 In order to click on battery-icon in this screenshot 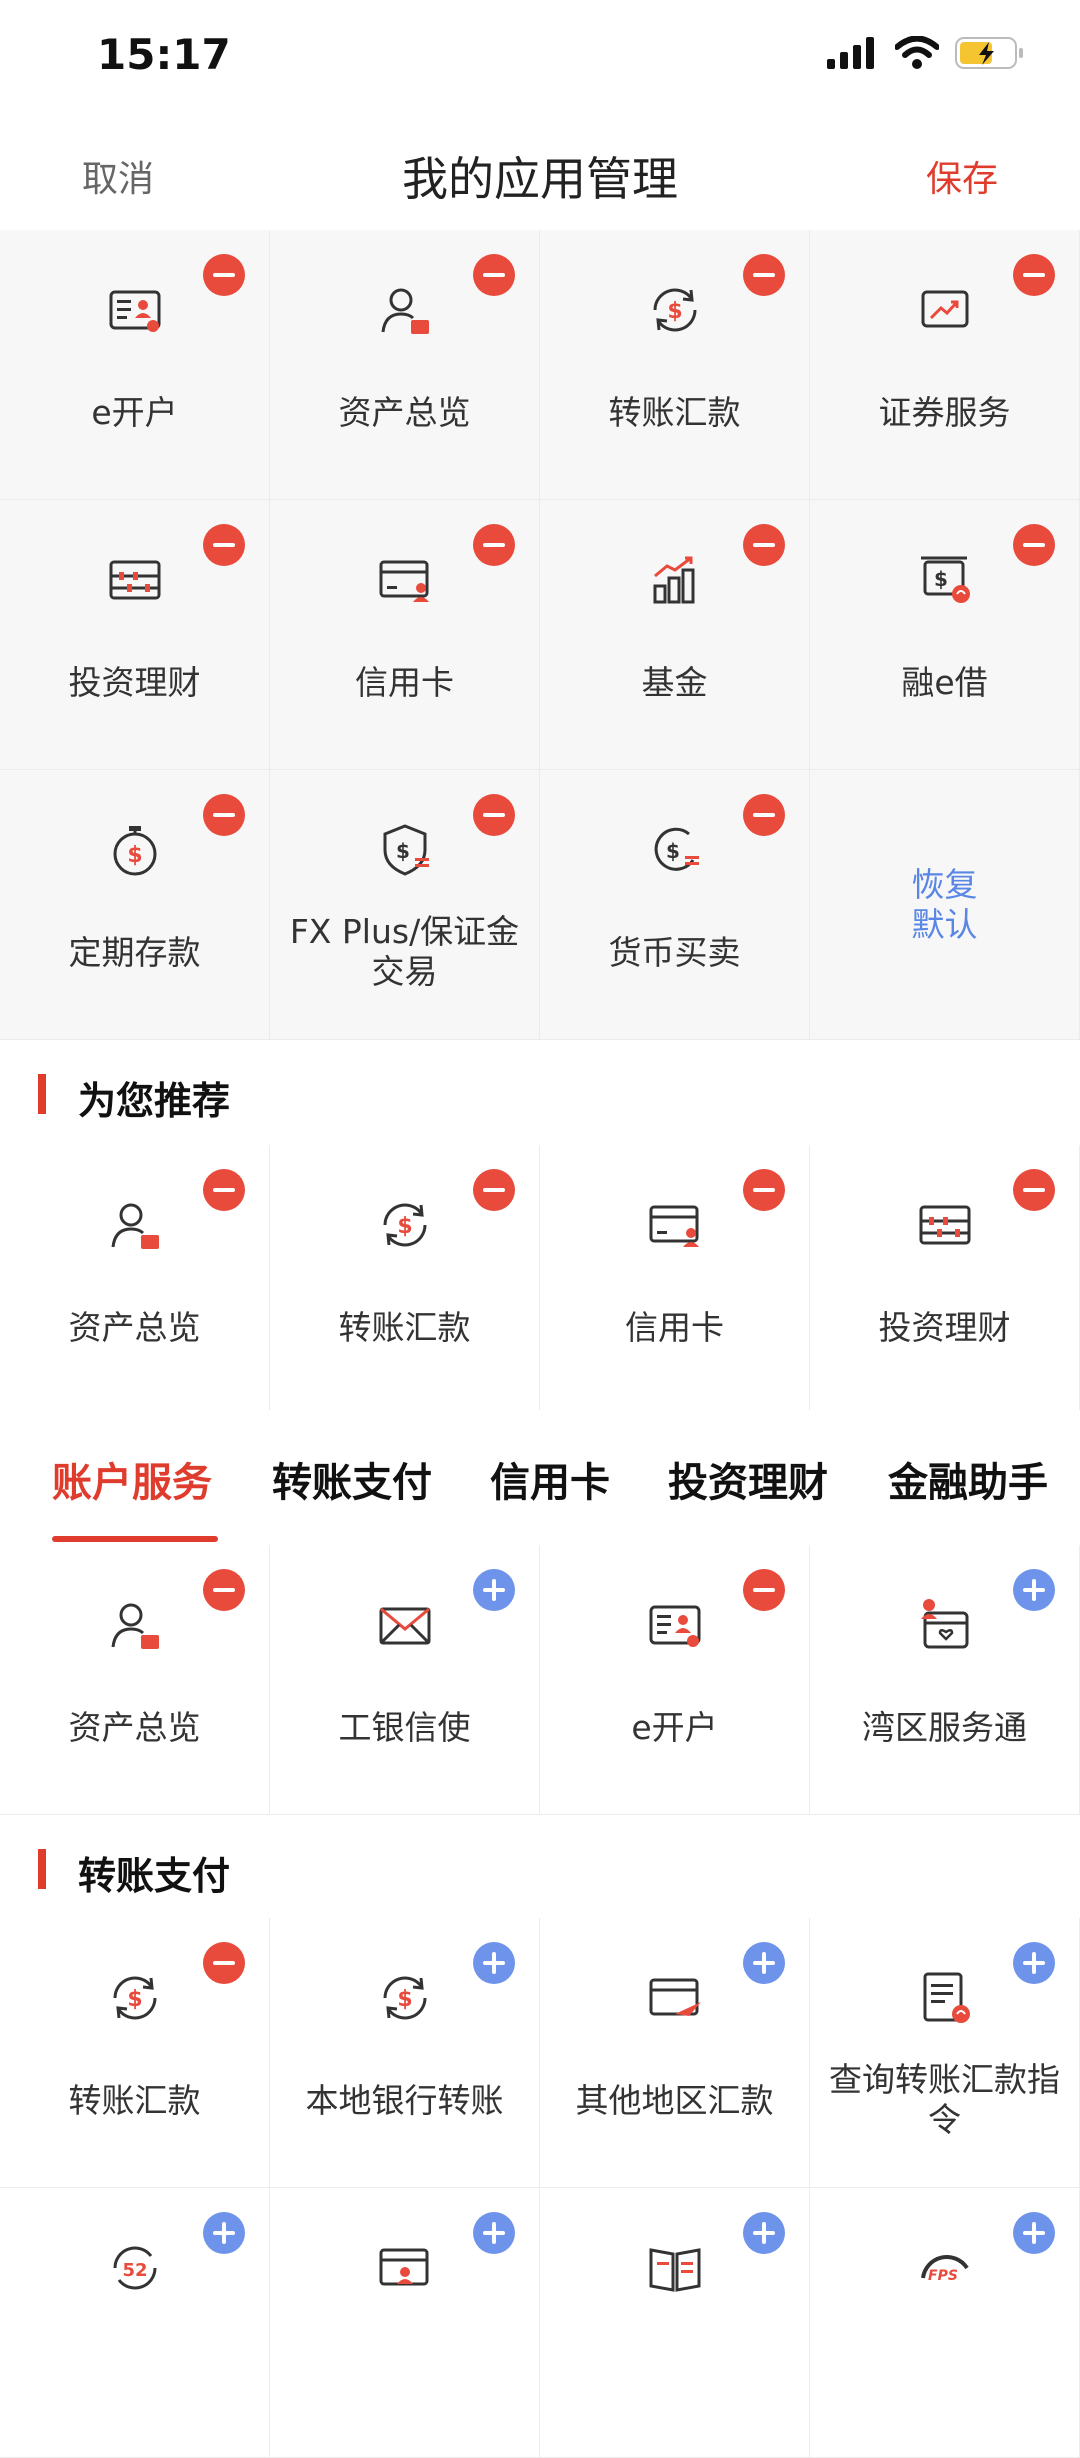, I will do `click(989, 53)`.